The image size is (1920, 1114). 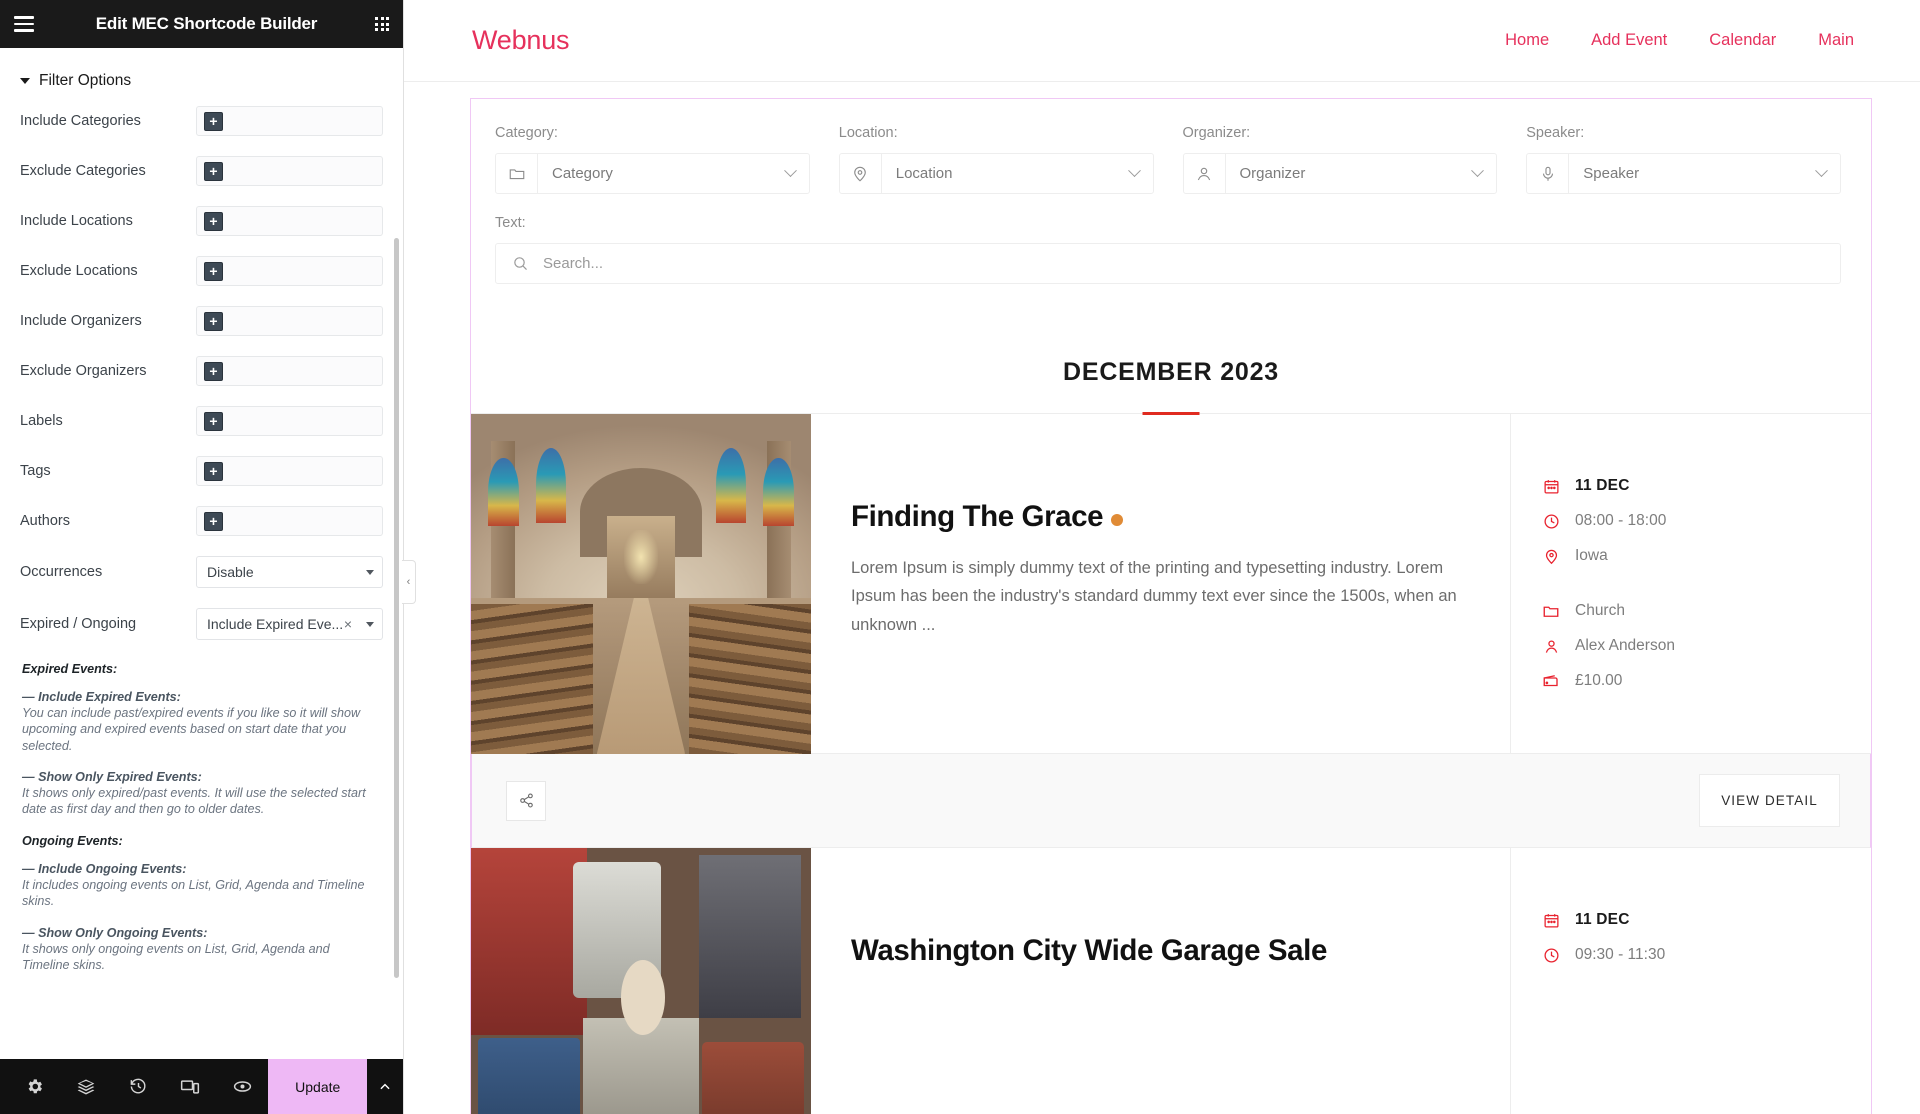 What do you see at coordinates (1340, 173) in the screenshot?
I see `organizer-select: Organizer` at bounding box center [1340, 173].